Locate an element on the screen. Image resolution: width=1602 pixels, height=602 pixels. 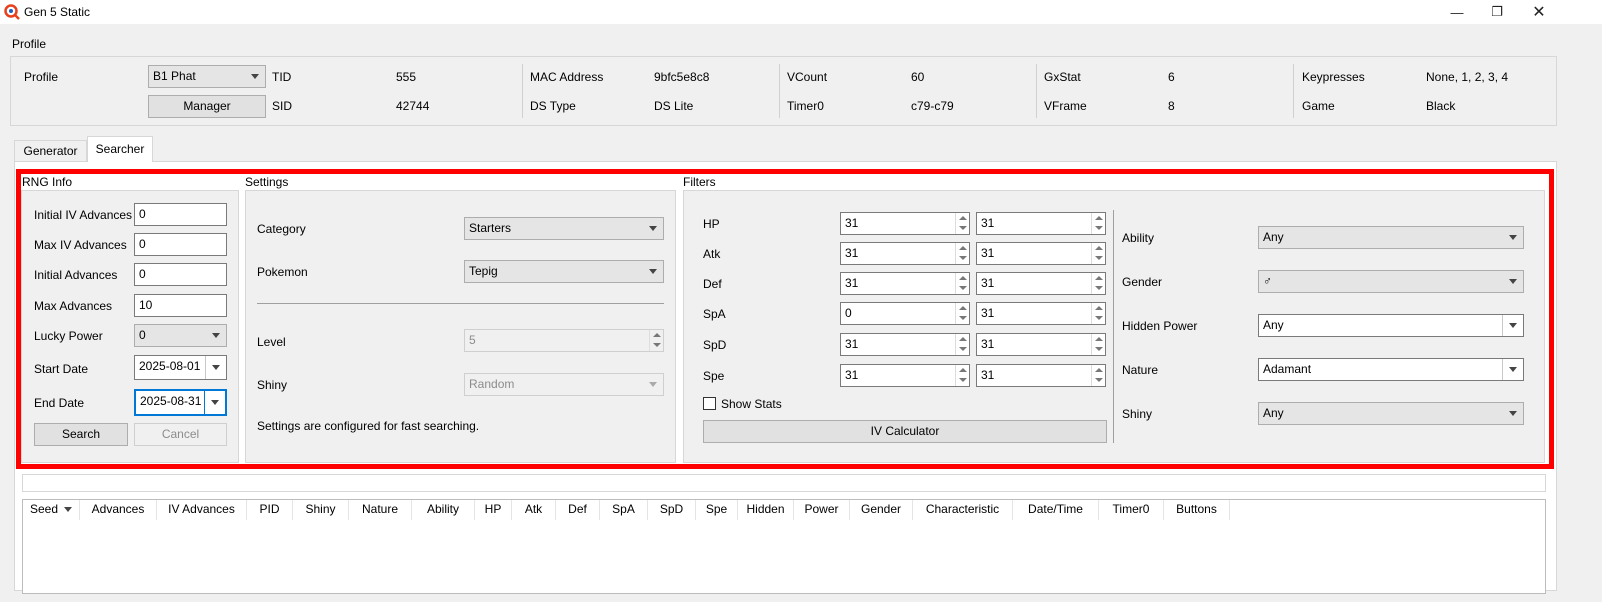
restore-button: ❐ is located at coordinates (1497, 12).